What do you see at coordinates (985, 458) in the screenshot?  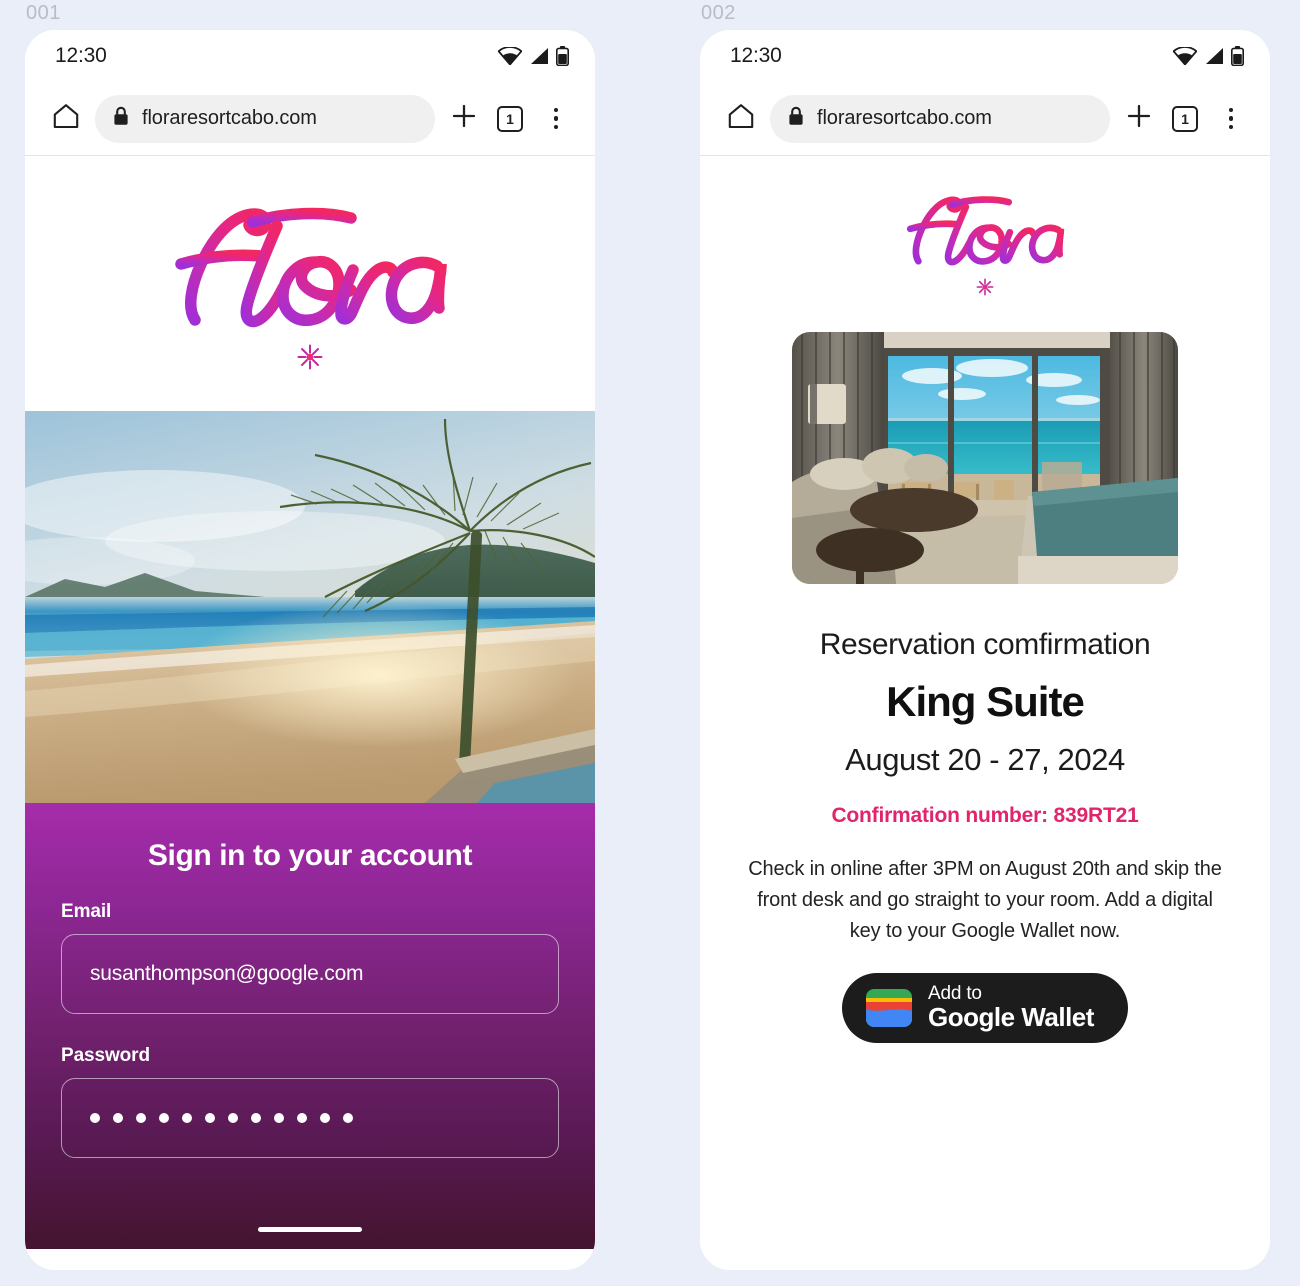 I see `hotel-suite-image` at bounding box center [985, 458].